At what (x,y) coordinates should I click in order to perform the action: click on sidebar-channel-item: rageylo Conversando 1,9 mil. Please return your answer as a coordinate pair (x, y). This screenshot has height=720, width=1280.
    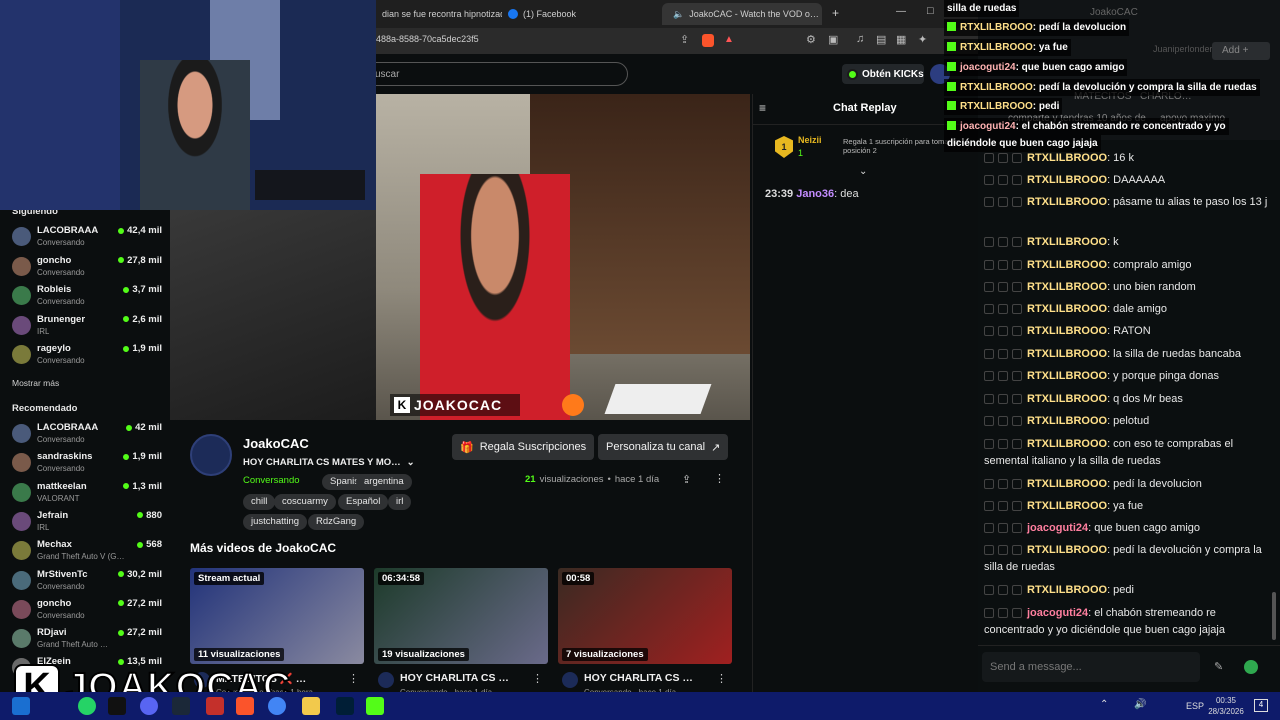
    Looking at the image, I should click on (87, 356).